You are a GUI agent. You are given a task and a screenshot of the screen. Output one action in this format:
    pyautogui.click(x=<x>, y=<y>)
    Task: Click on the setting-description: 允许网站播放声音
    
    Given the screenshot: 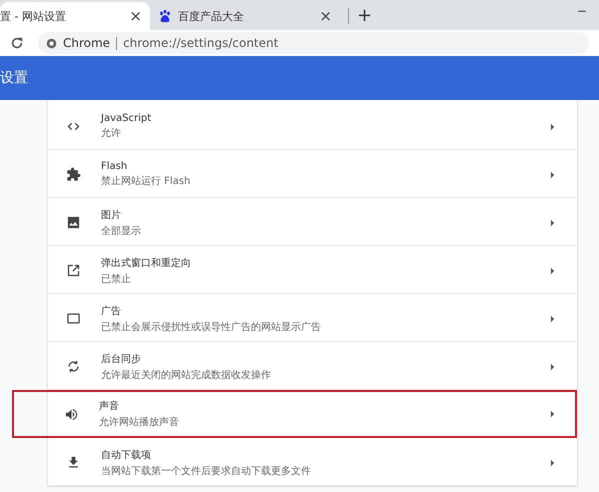 What is the action you would take?
    pyautogui.click(x=139, y=422)
    